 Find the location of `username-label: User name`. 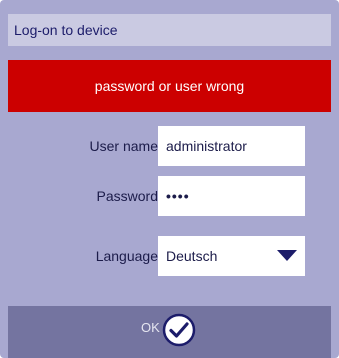

username-label: User name is located at coordinates (123, 146).